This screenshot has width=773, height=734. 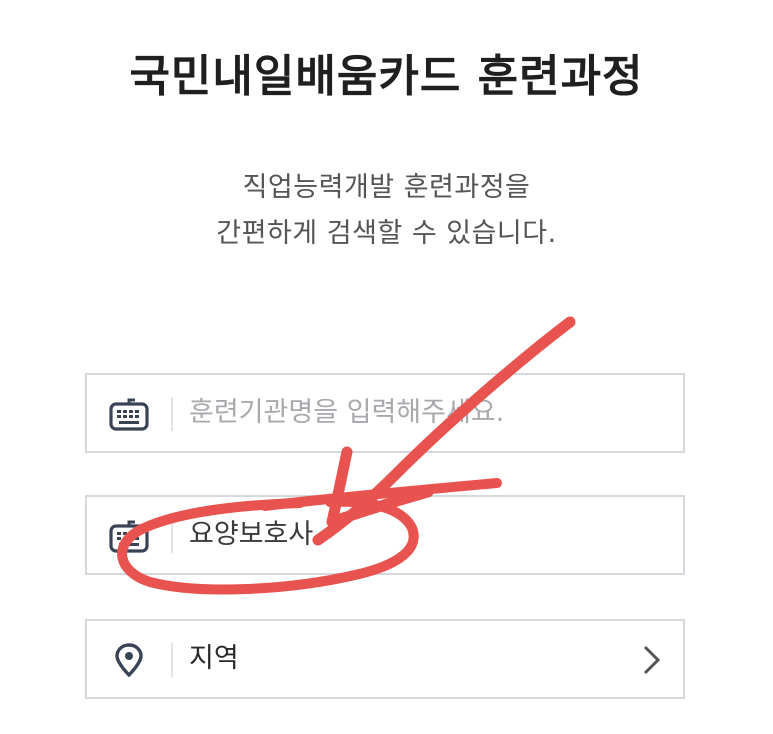 I want to click on region-select: 지역, so click(x=385, y=659).